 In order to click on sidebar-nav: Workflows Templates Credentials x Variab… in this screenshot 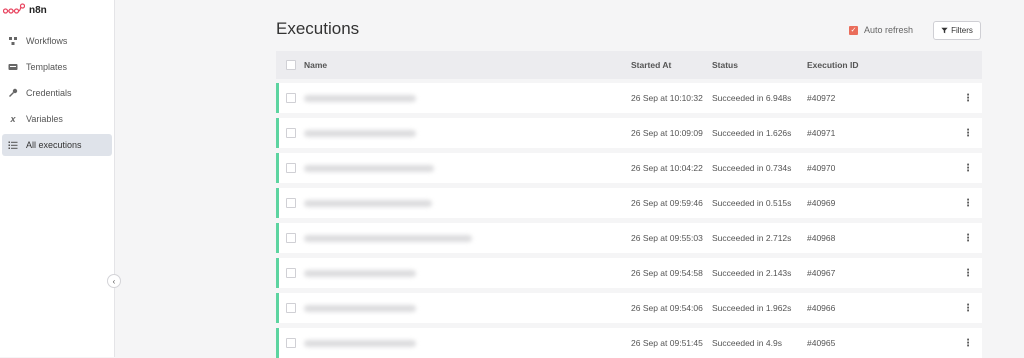, I will do `click(57, 95)`.